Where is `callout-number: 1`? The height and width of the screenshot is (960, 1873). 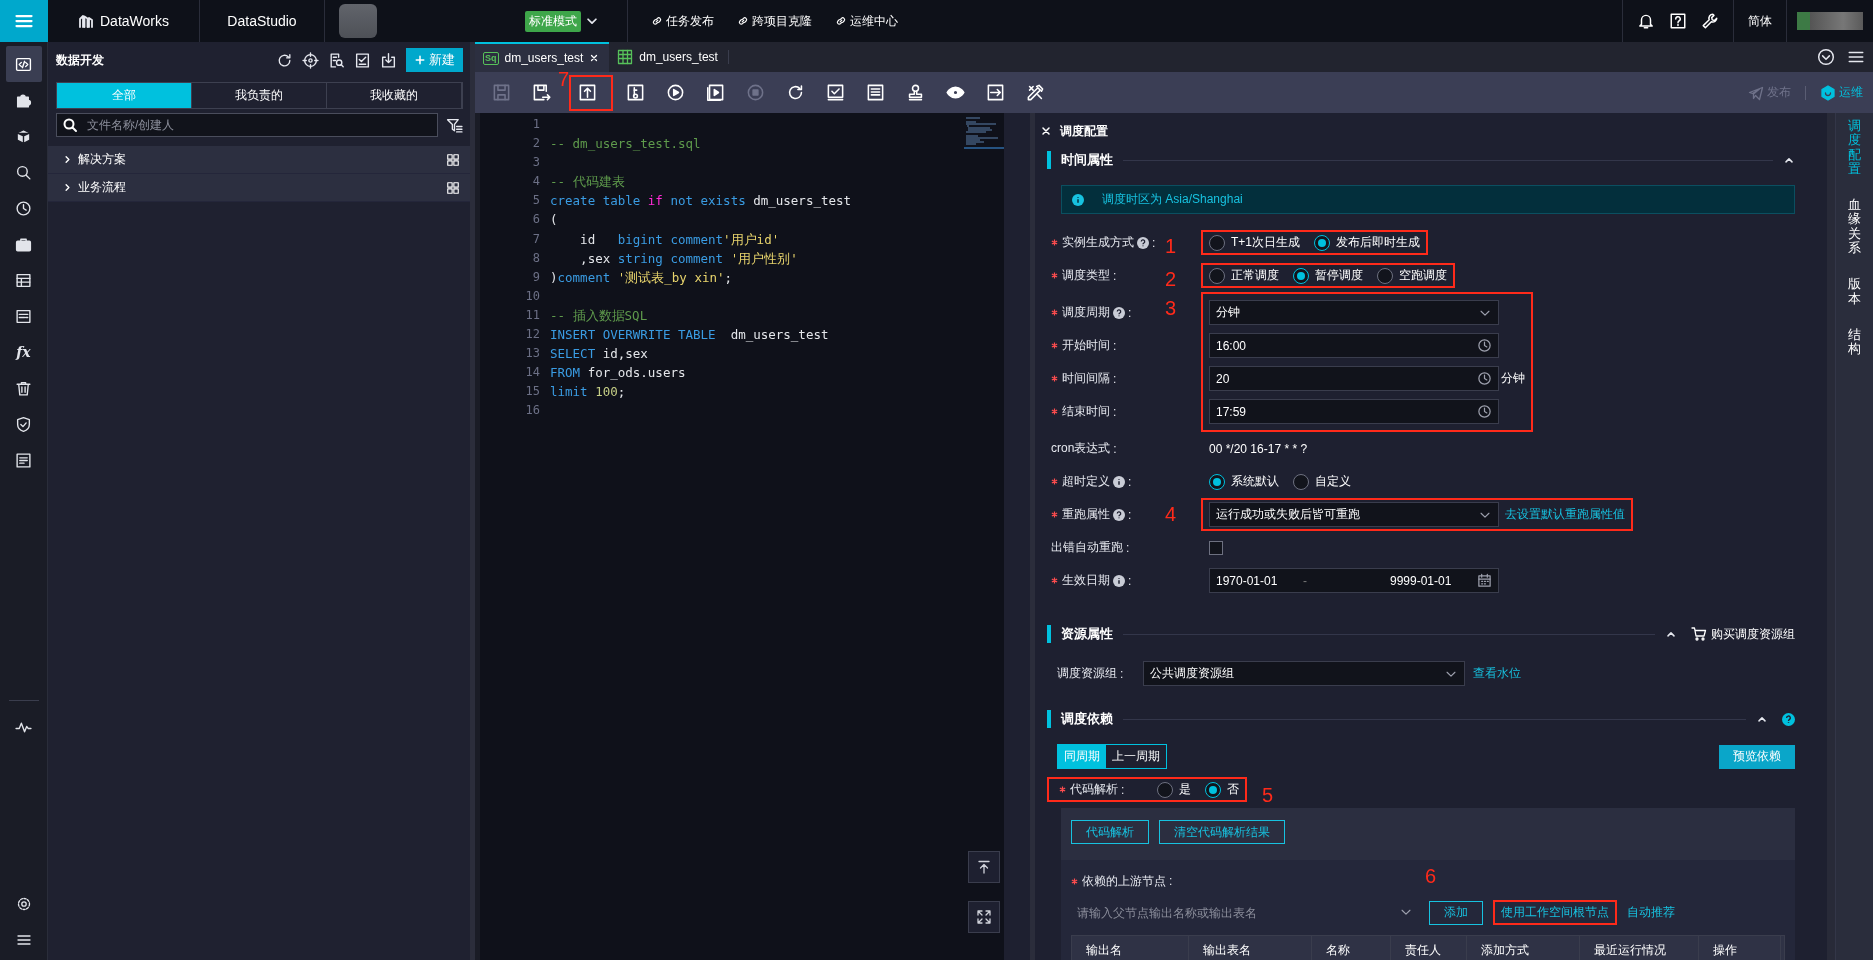 callout-number: 1 is located at coordinates (1171, 246).